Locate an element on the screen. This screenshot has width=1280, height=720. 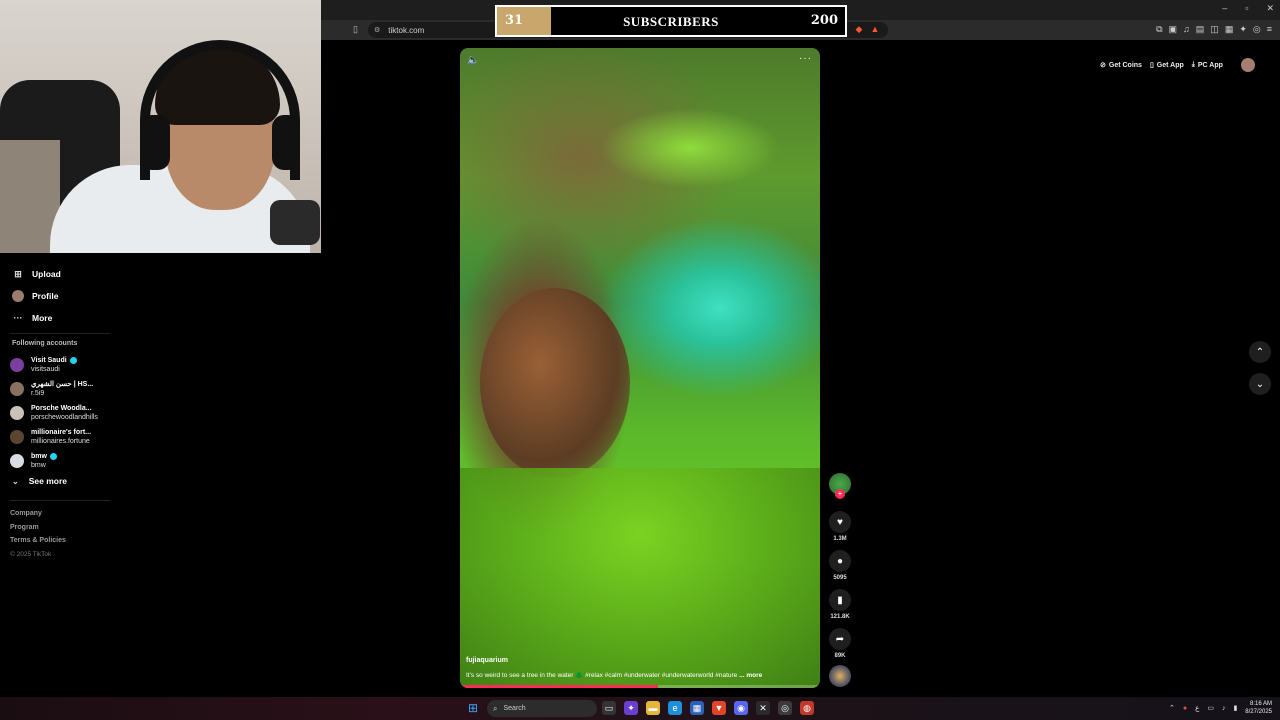
microphone-icon is located at coordinates (295, 222).